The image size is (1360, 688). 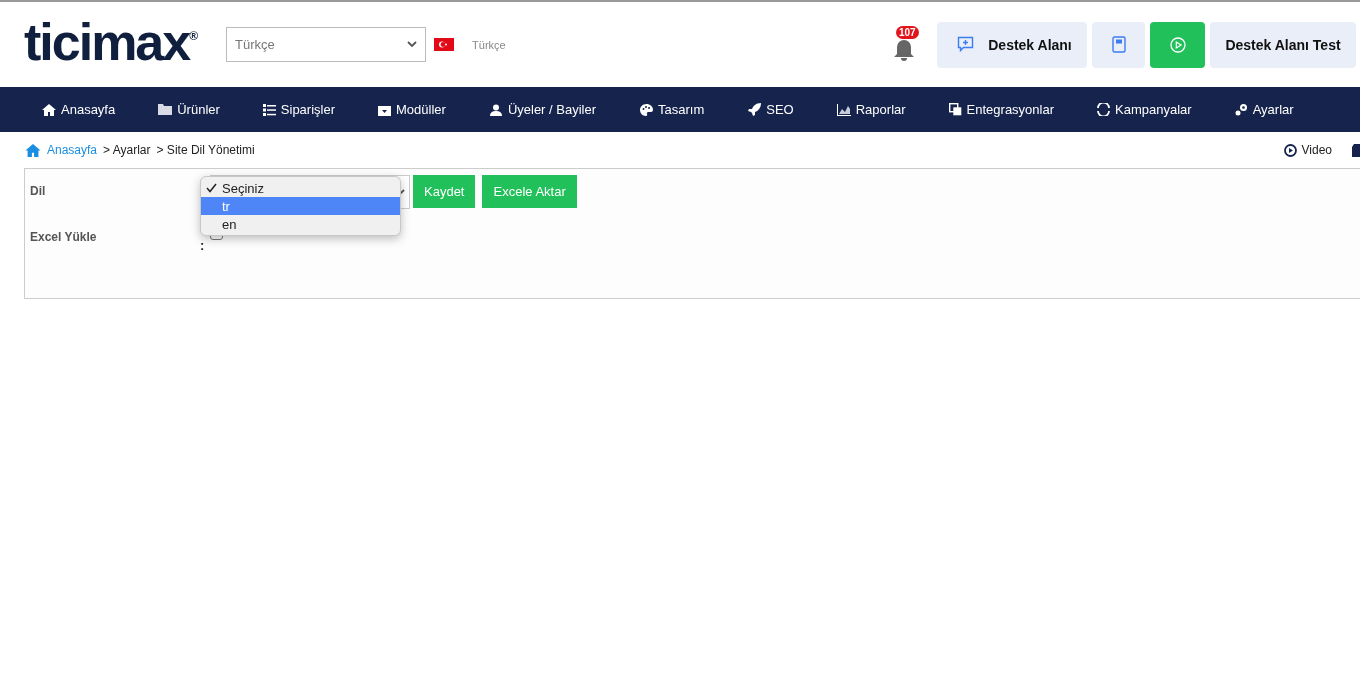 I want to click on bell-icon, so click(x=904, y=49).